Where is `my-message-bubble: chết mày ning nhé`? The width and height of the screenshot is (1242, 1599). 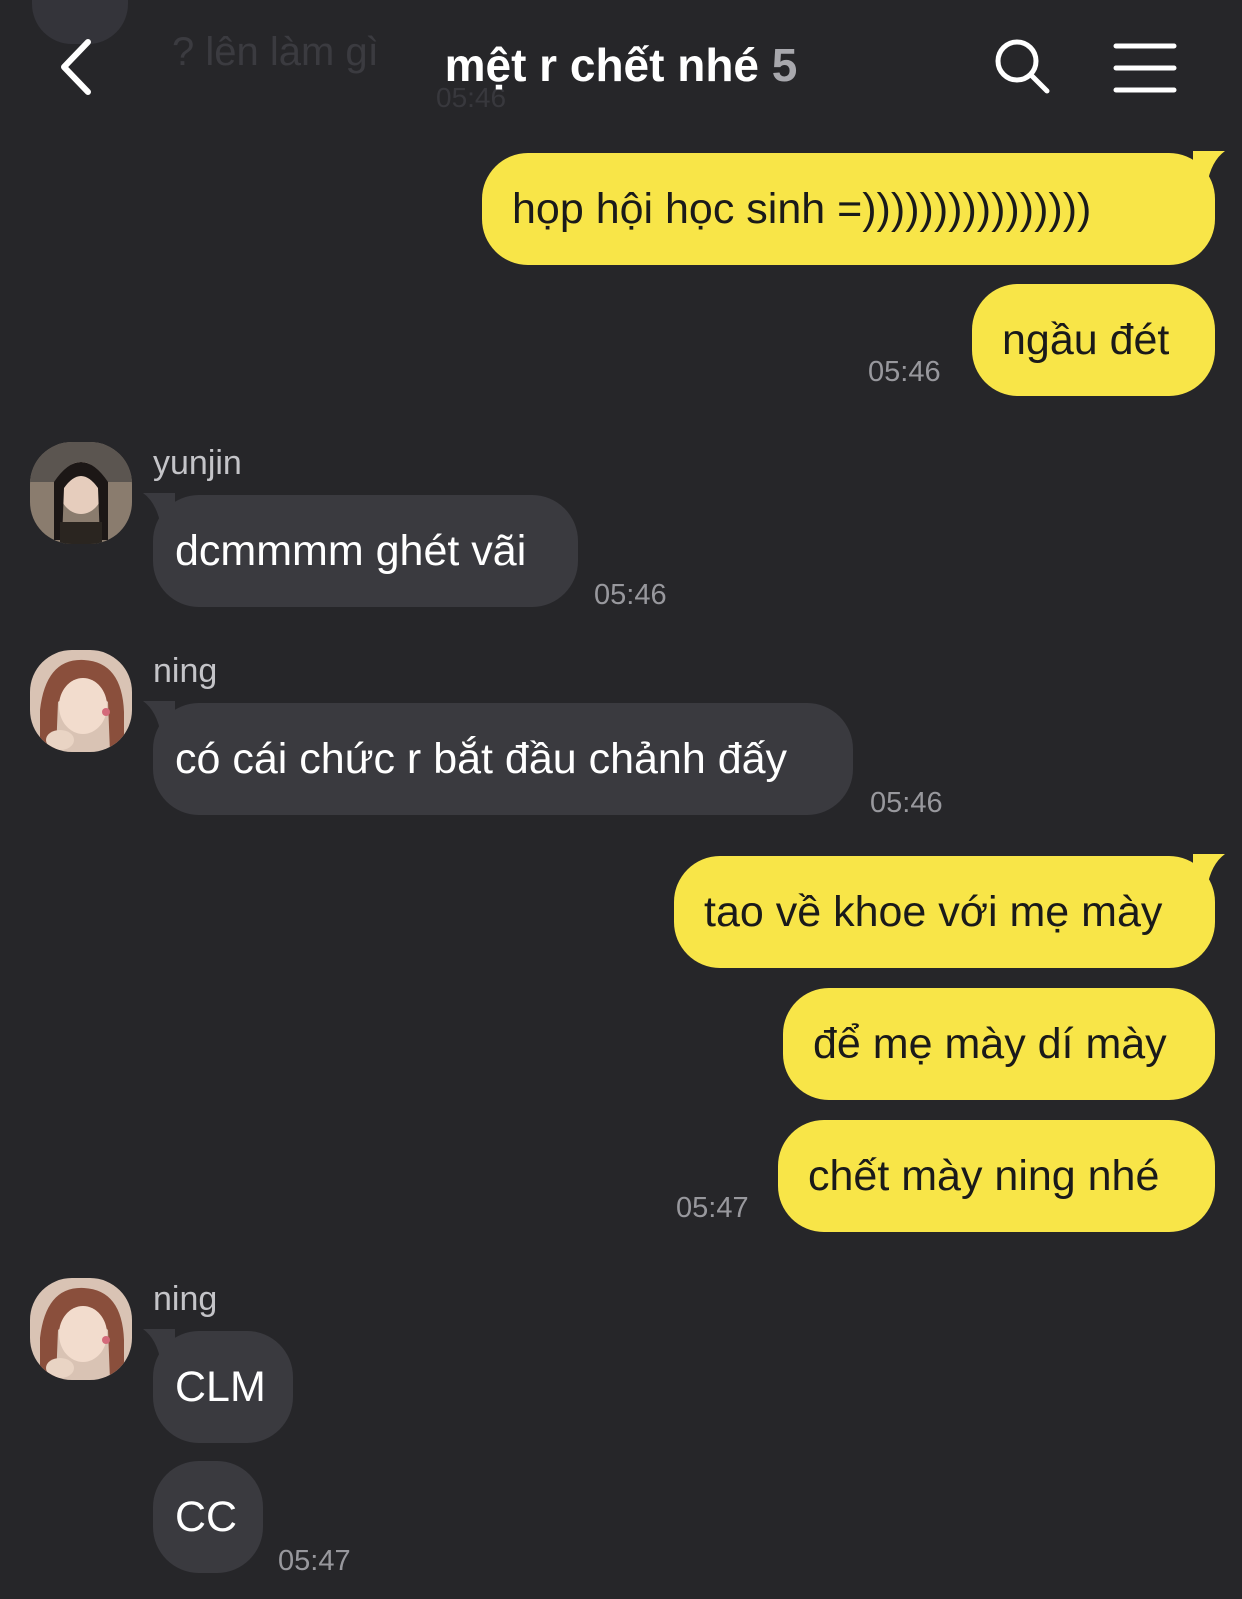 my-message-bubble: chết mày ning nhé is located at coordinates (996, 1176).